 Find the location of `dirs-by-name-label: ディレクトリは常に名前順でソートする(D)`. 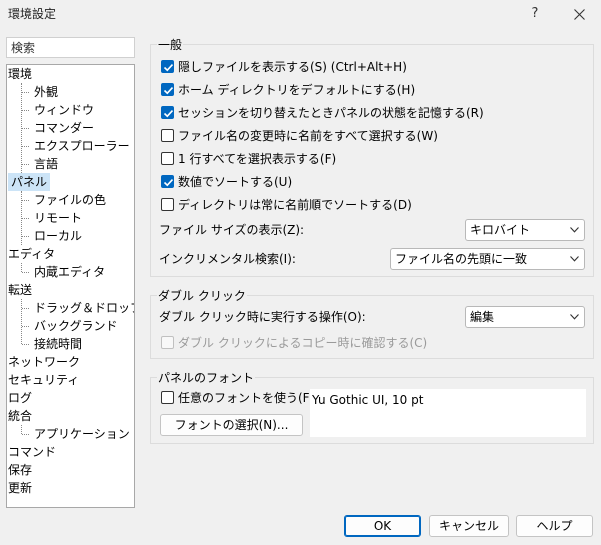

dirs-by-name-label: ディレクトリは常に名前順でソートする(D) is located at coordinates (295, 205).